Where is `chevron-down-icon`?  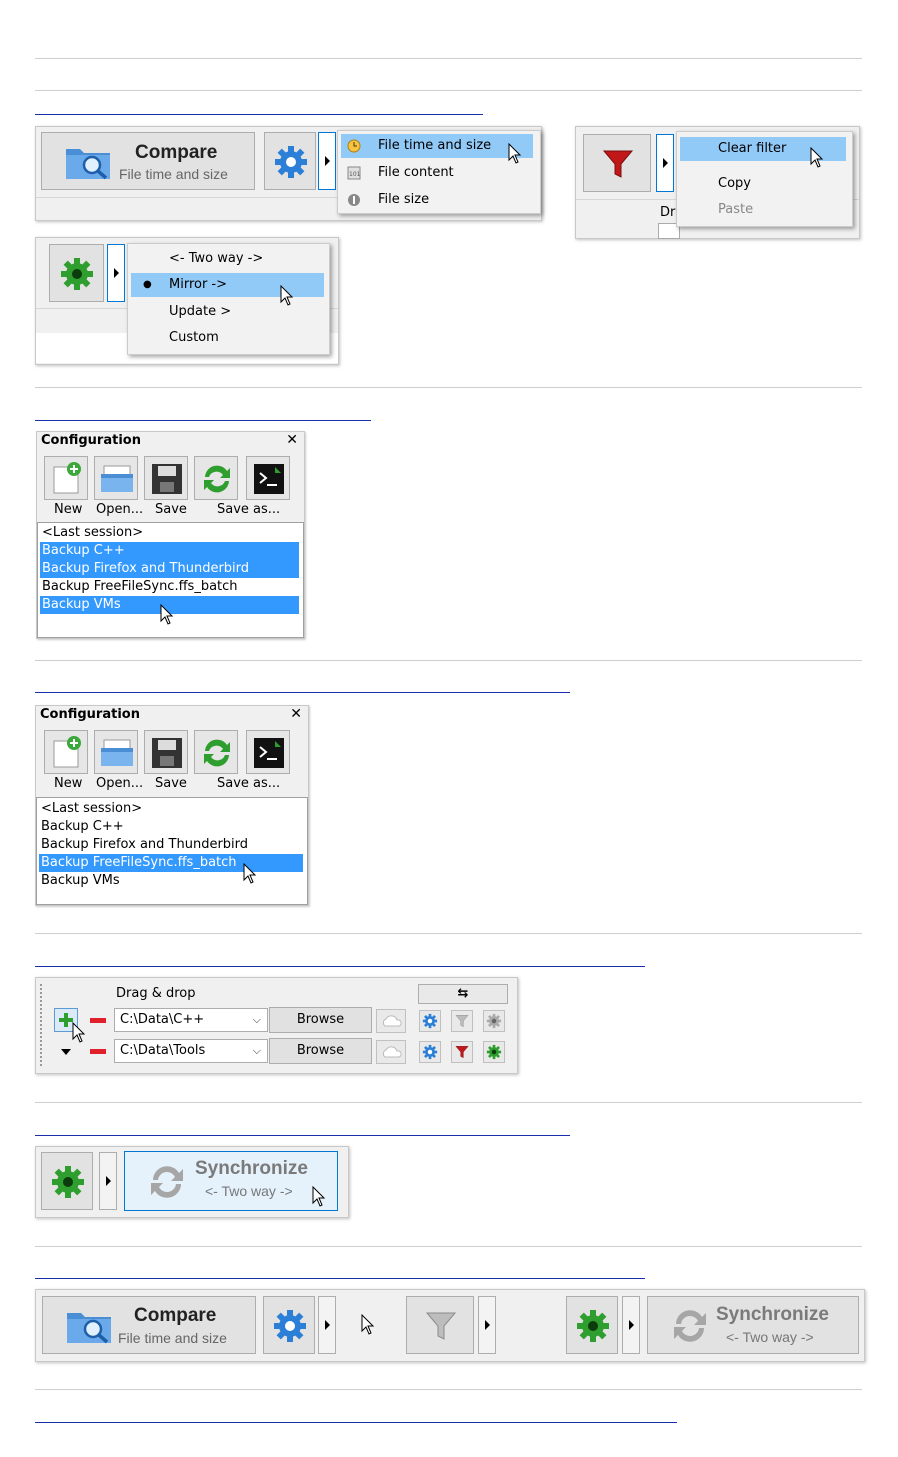
chevron-down-icon is located at coordinates (66, 1052).